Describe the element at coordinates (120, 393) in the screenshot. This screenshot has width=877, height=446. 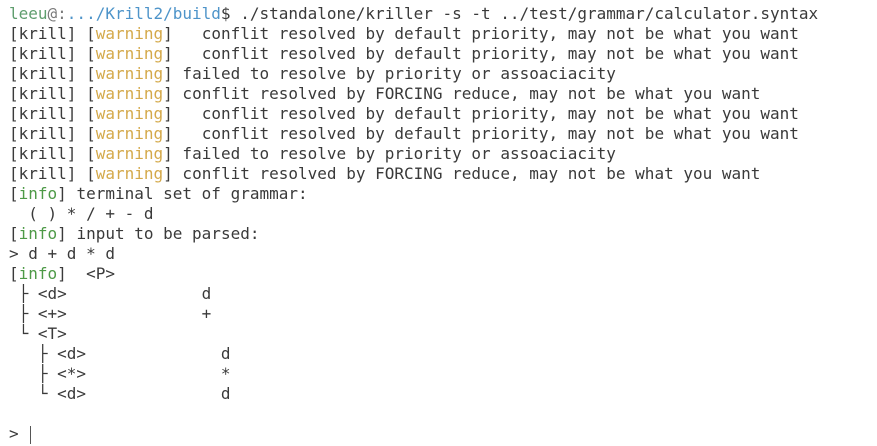
I see `parse-tree-node: └ <d> d` at that location.